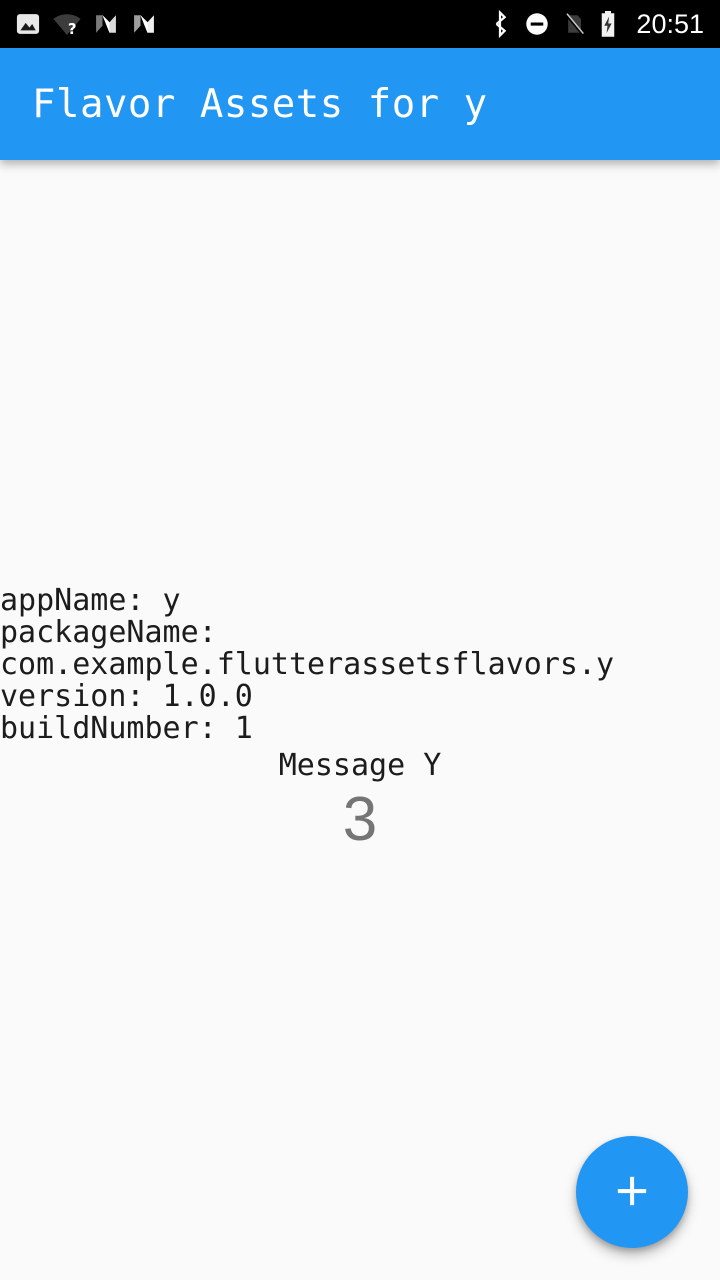 This screenshot has height=1280, width=720. What do you see at coordinates (670, 23) in the screenshot?
I see `status-bar-clock: 20:51` at bounding box center [670, 23].